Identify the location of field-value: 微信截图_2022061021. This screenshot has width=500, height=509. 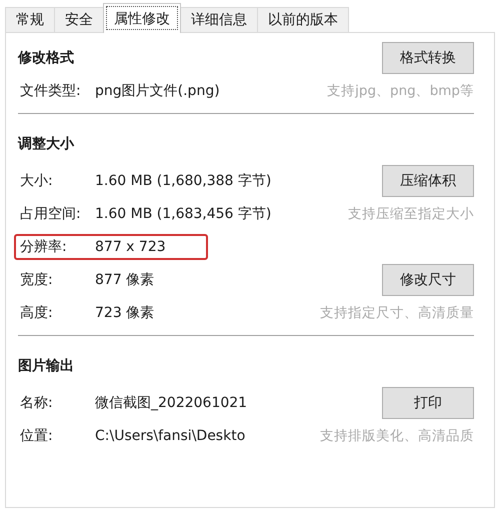
(171, 403).